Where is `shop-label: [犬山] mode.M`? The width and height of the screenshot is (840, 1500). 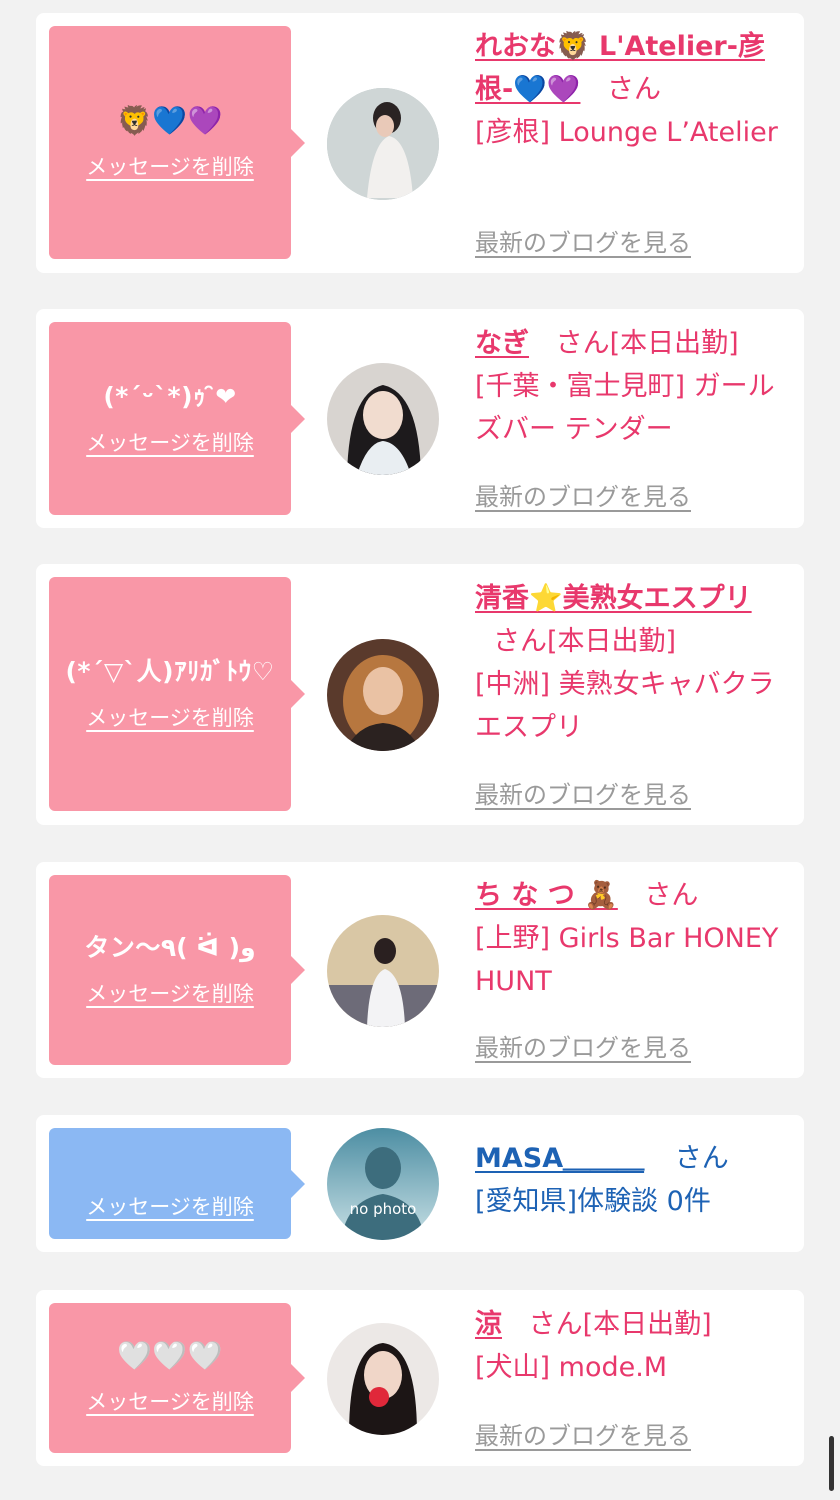
shop-label: [犬山] mode.M is located at coordinates (571, 1367).